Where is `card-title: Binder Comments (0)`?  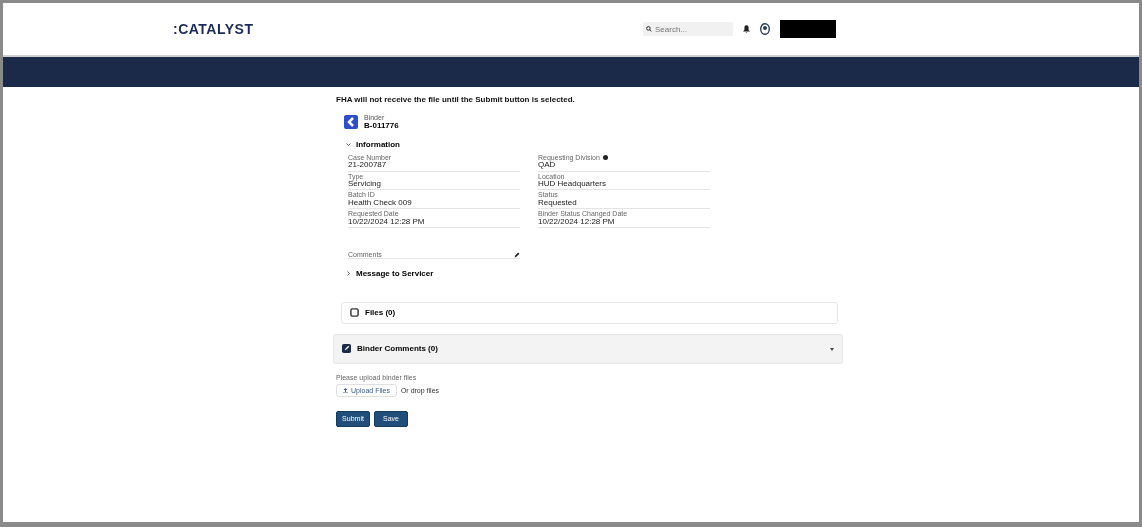 card-title: Binder Comments (0) is located at coordinates (397, 349).